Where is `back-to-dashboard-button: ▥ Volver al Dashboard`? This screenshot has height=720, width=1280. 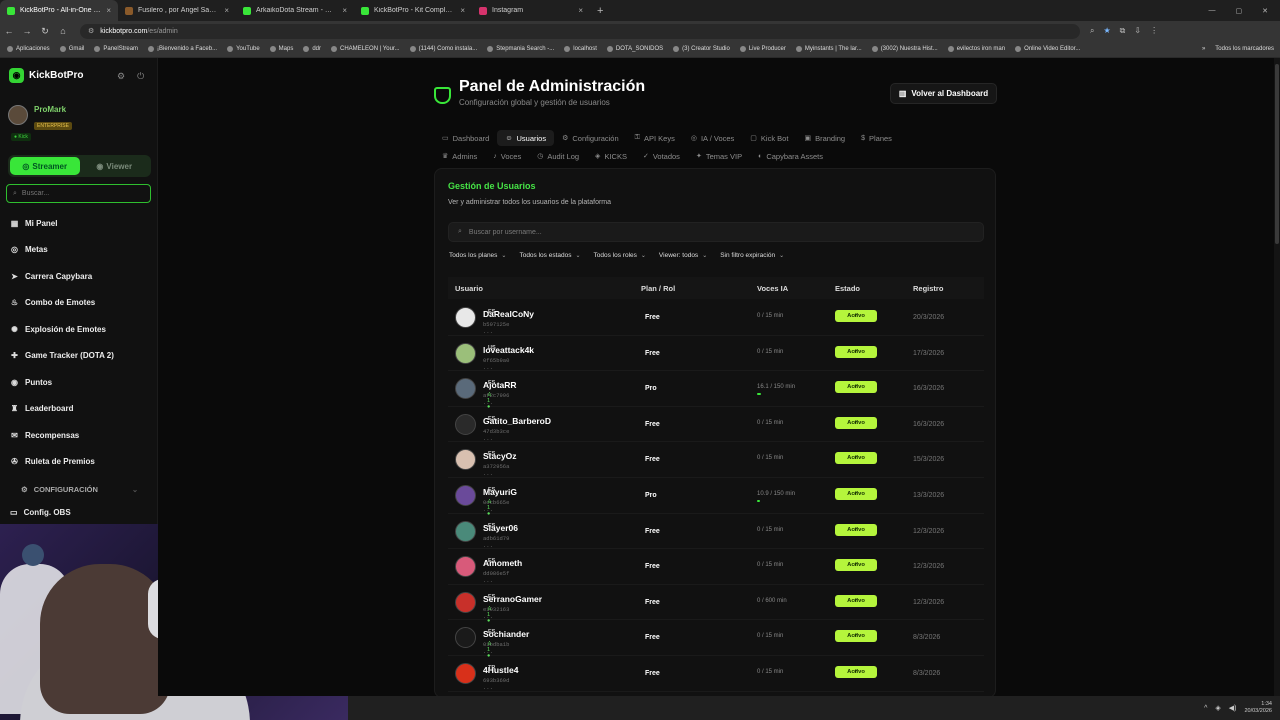 back-to-dashboard-button: ▥ Volver al Dashboard is located at coordinates (943, 93).